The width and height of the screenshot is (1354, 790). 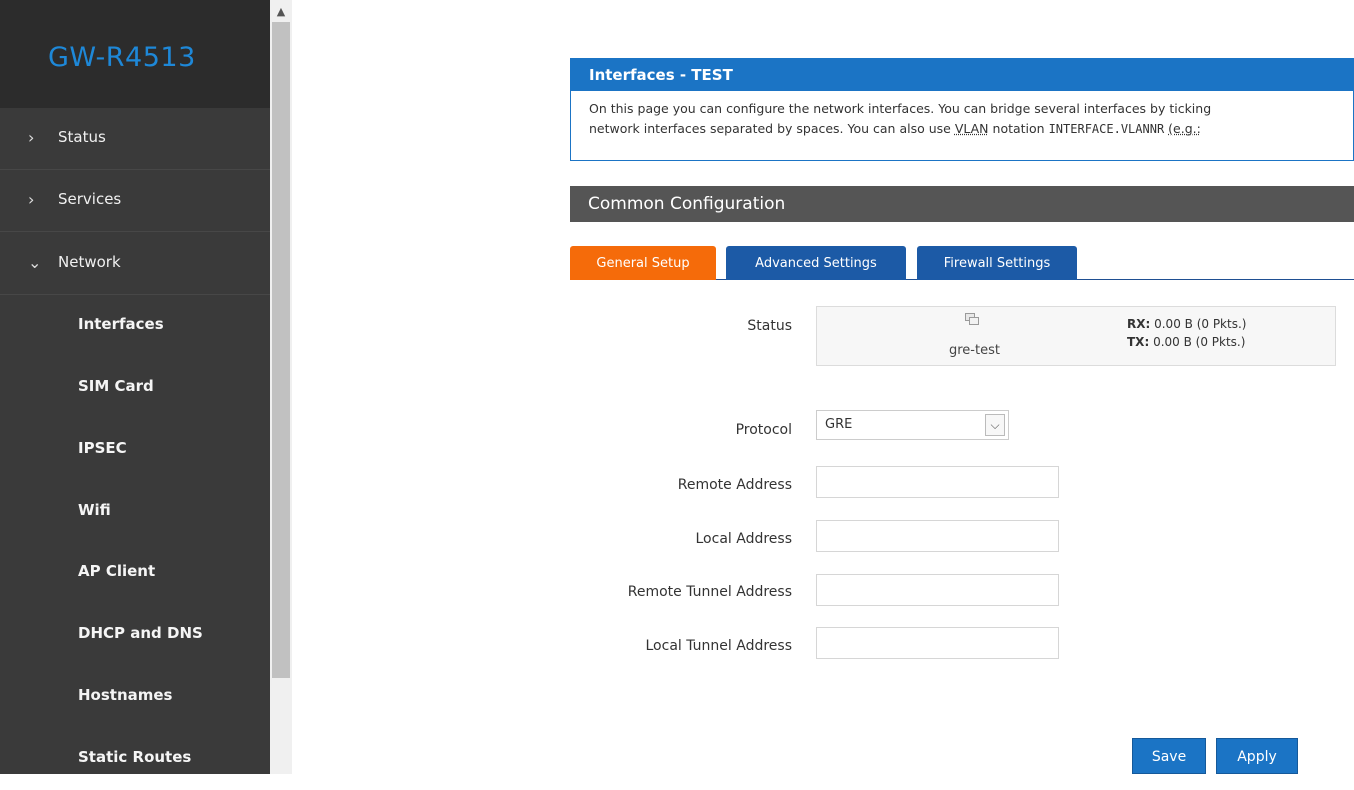 I want to click on network-interface-icon, so click(x=972, y=319).